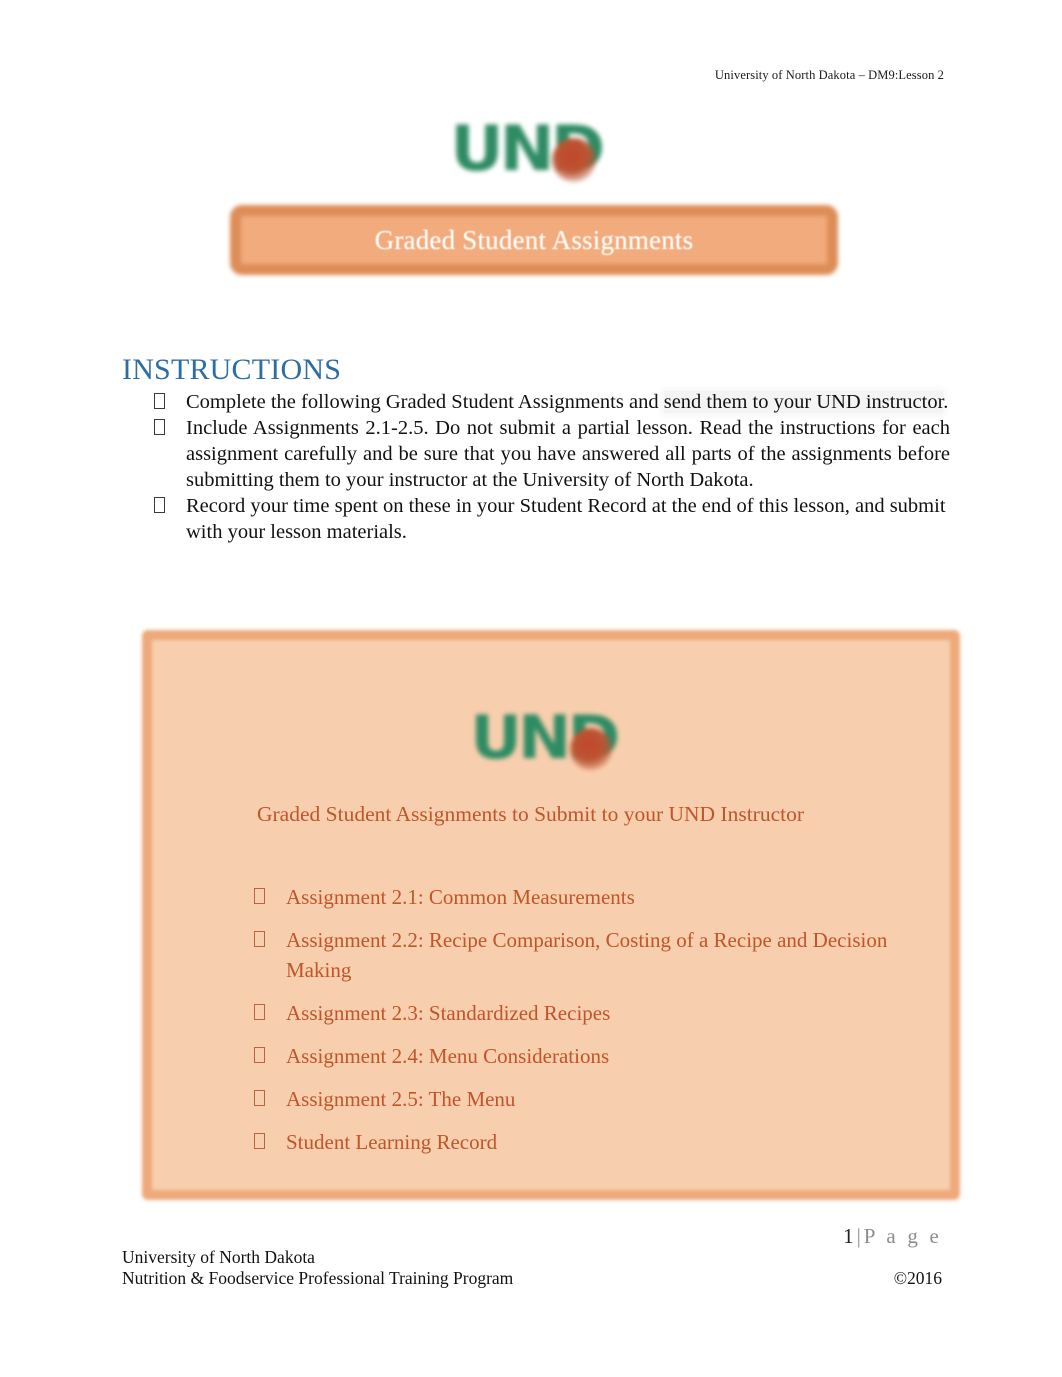  I want to click on list-item: Student Learning Record, so click(595, 1142).